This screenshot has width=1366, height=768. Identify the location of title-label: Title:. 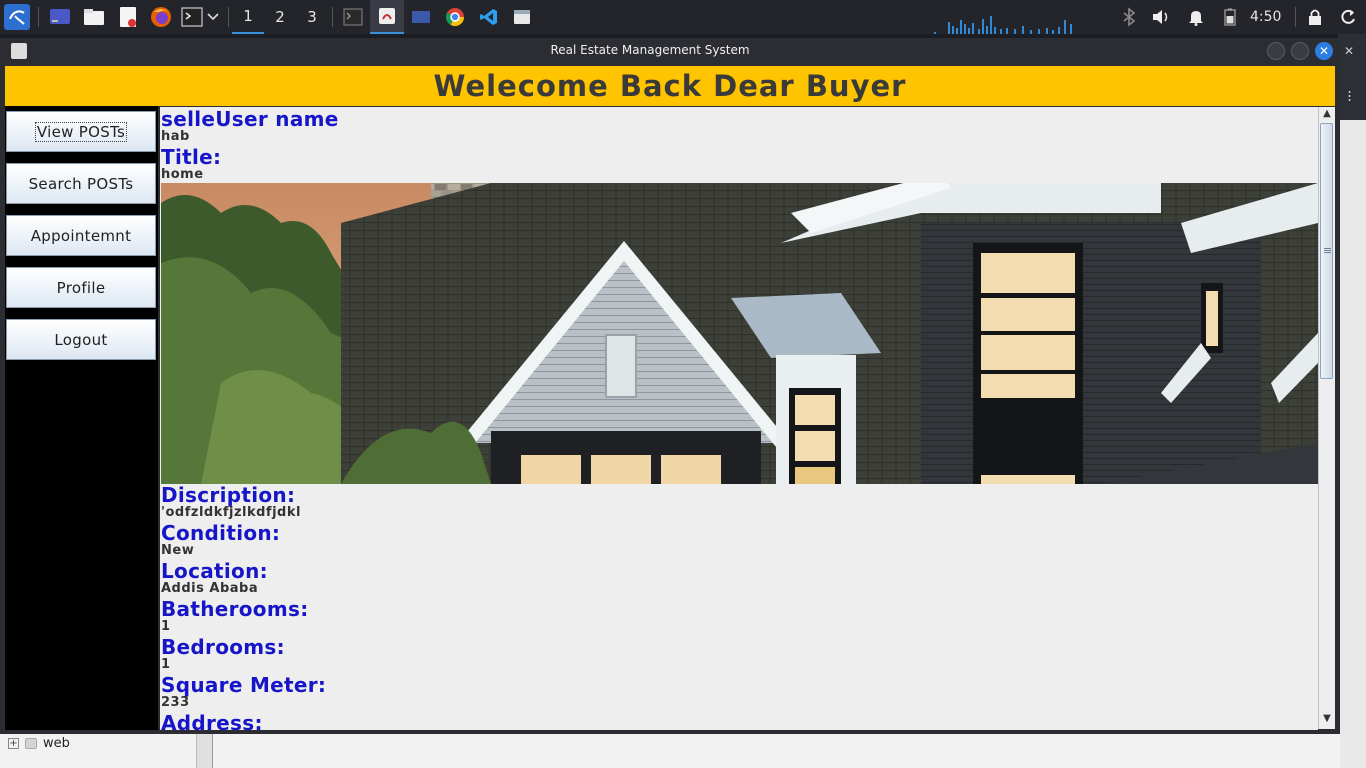
(191, 157).